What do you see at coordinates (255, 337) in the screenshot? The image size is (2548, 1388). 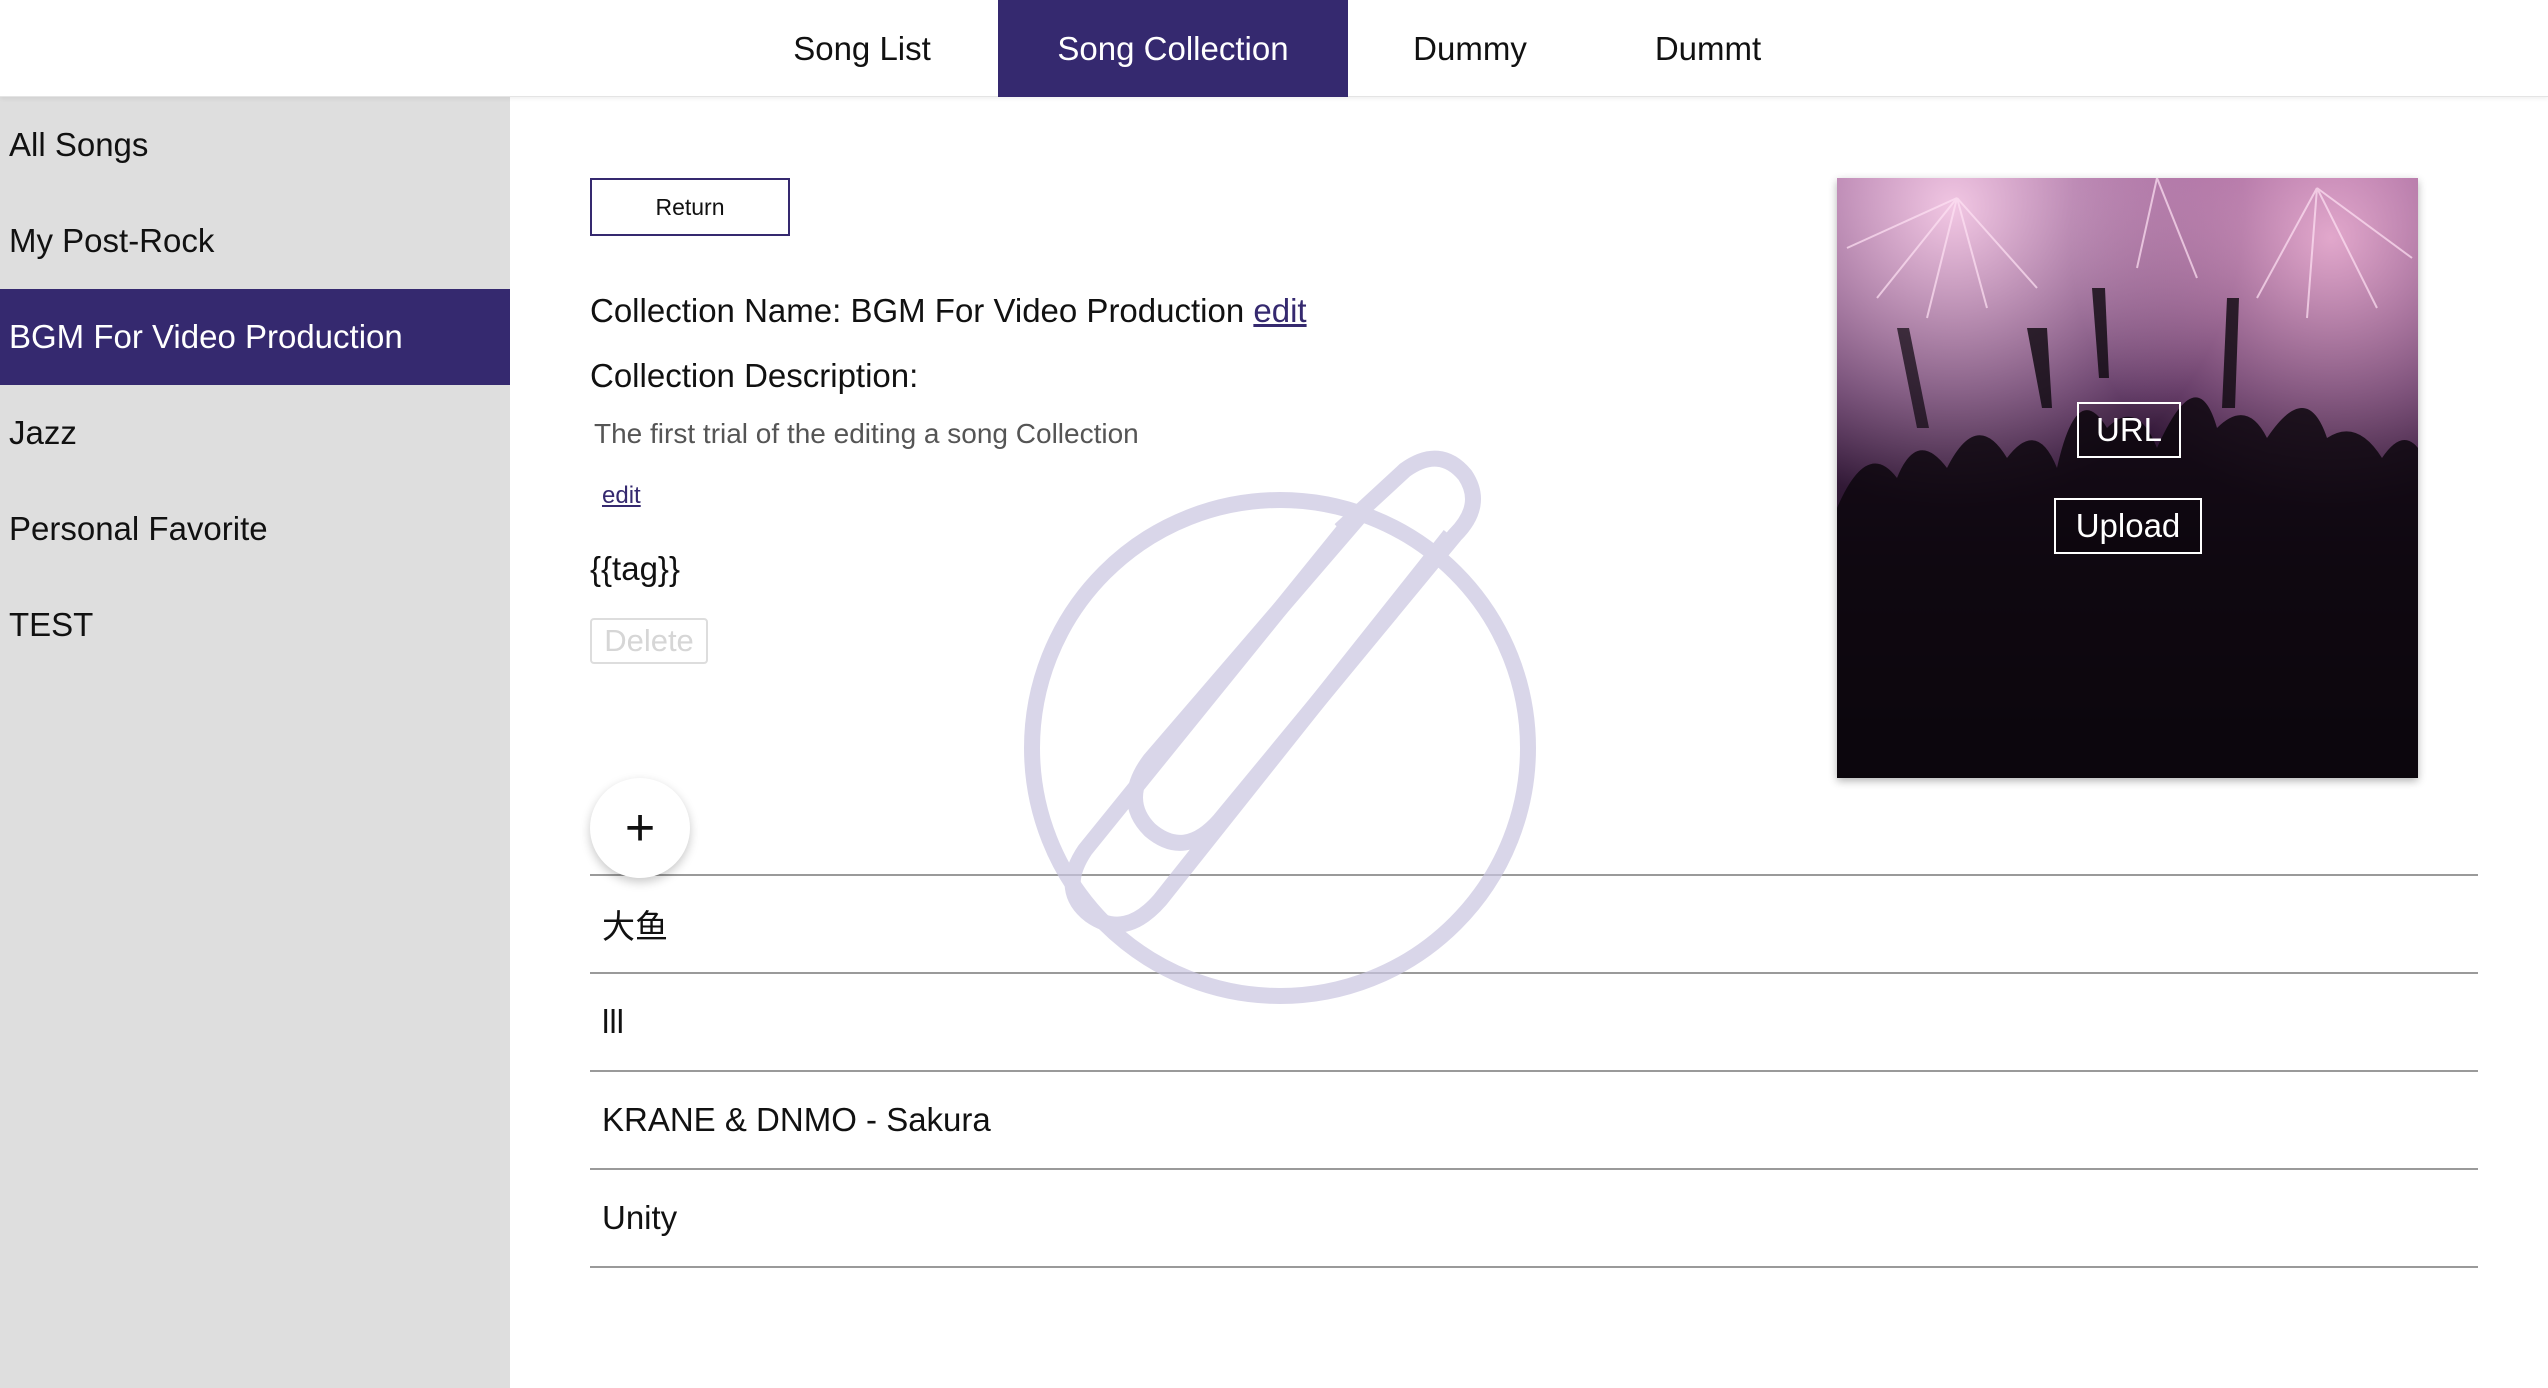 I see `sidebar-item-bgm-for-video-production: BGM For Video Production` at bounding box center [255, 337].